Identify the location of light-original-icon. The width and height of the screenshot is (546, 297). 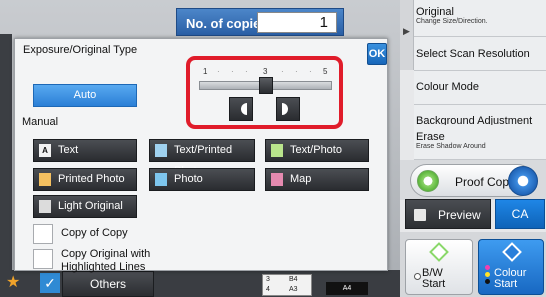
(45, 206).